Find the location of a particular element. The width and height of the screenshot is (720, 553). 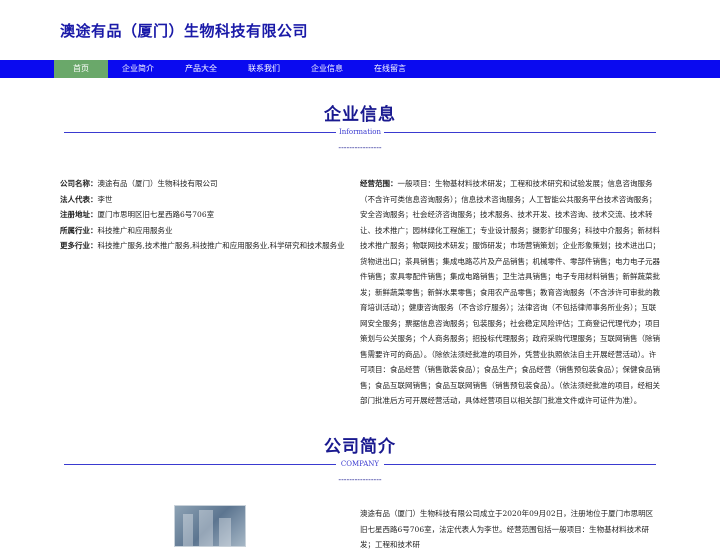

nav-item-contact: 联系我们 is located at coordinates (264, 69).